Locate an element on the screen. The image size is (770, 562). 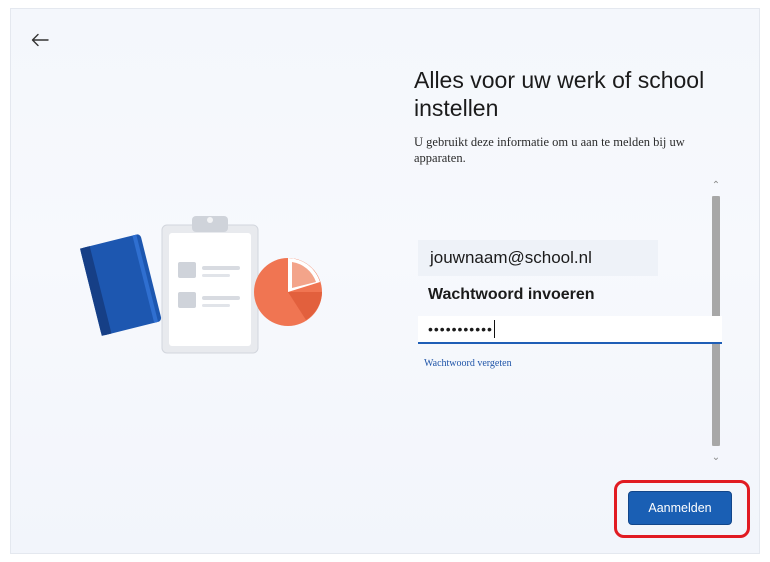
signin-button: Aanmelden is located at coordinates (680, 508).